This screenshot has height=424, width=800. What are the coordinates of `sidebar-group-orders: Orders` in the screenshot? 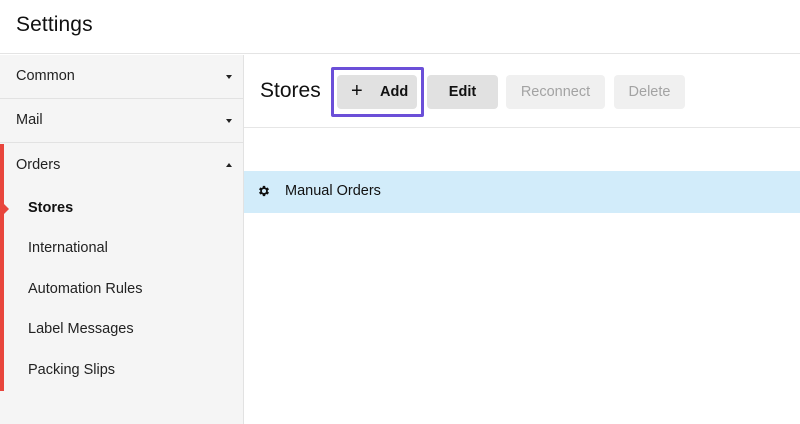 It's located at (121, 166).